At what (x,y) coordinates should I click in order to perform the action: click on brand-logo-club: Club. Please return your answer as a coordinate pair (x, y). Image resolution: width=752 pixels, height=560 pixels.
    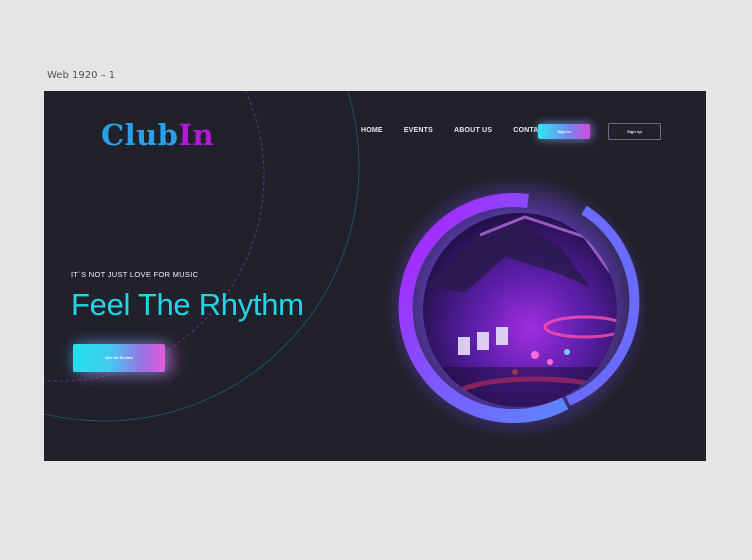
    Looking at the image, I should click on (140, 135).